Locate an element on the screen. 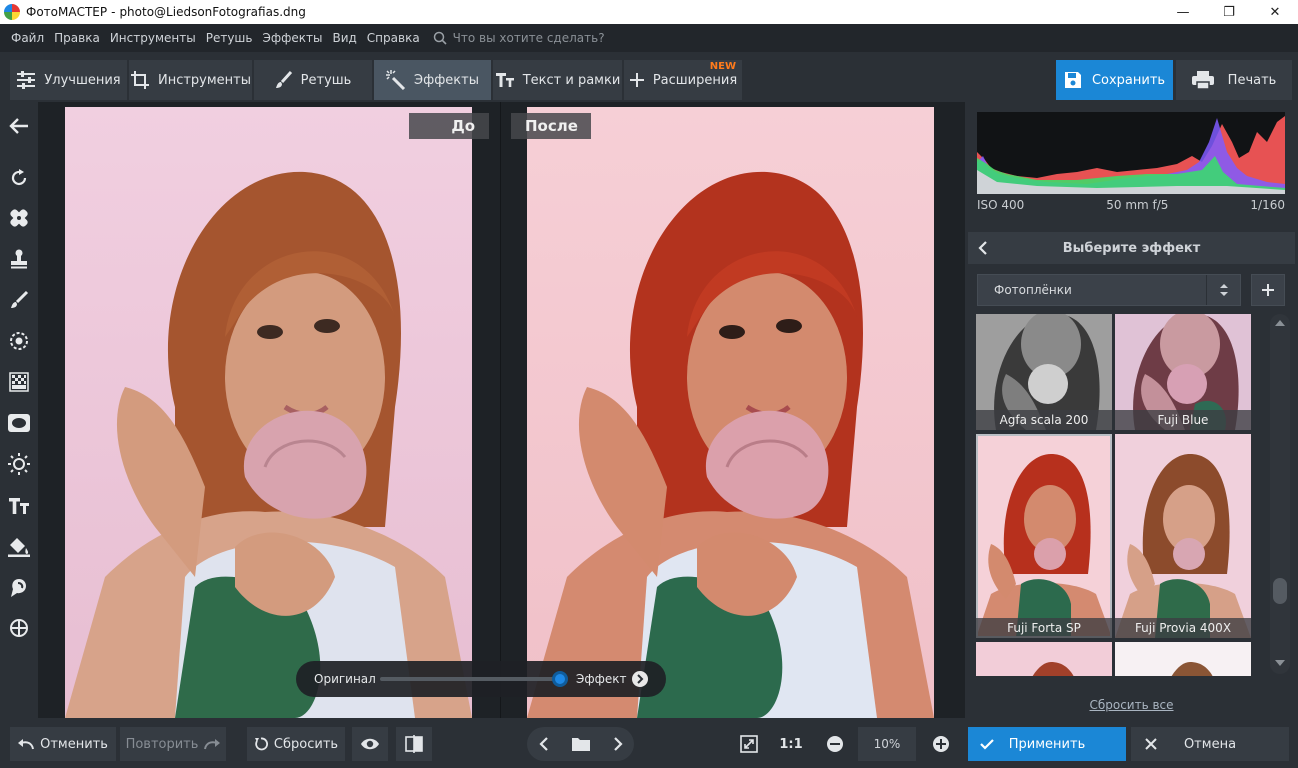 The image size is (1298, 768). tab-text-frames: Текст и рамки is located at coordinates (558, 80).